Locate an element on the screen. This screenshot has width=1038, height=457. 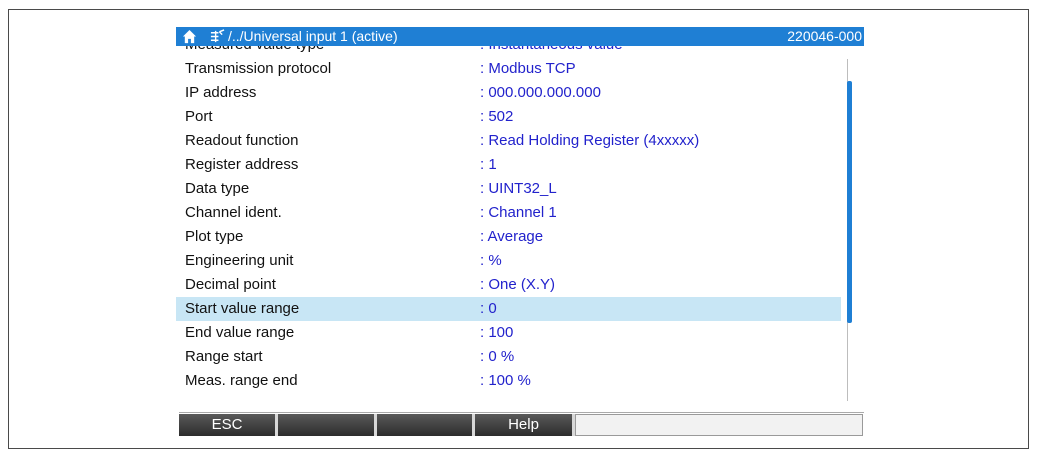
list-item: Meas. range end : 100 % is located at coordinates (508, 381).